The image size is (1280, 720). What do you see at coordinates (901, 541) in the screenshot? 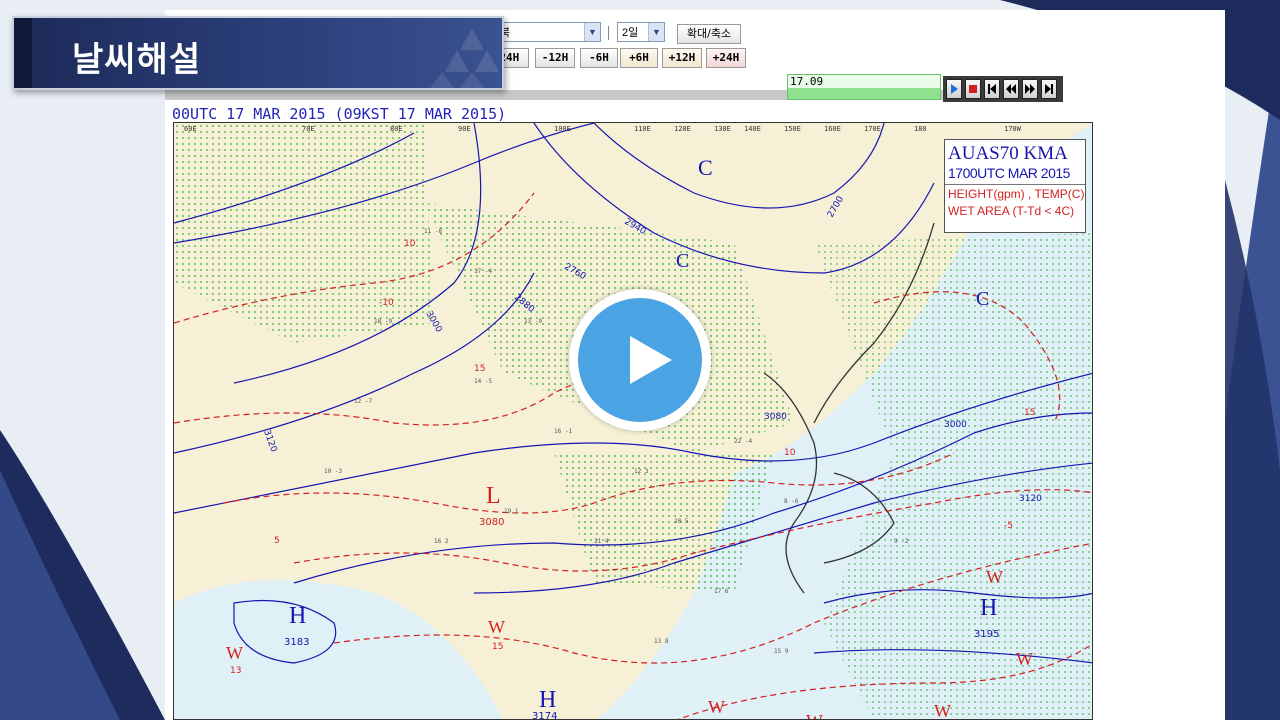
I see `svg-text: 9 -2` at bounding box center [901, 541].